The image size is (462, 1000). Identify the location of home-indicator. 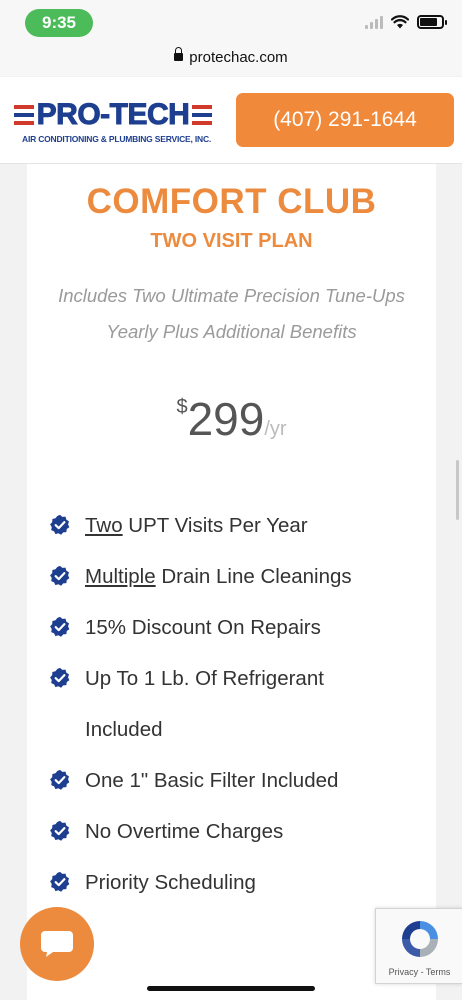
(231, 988).